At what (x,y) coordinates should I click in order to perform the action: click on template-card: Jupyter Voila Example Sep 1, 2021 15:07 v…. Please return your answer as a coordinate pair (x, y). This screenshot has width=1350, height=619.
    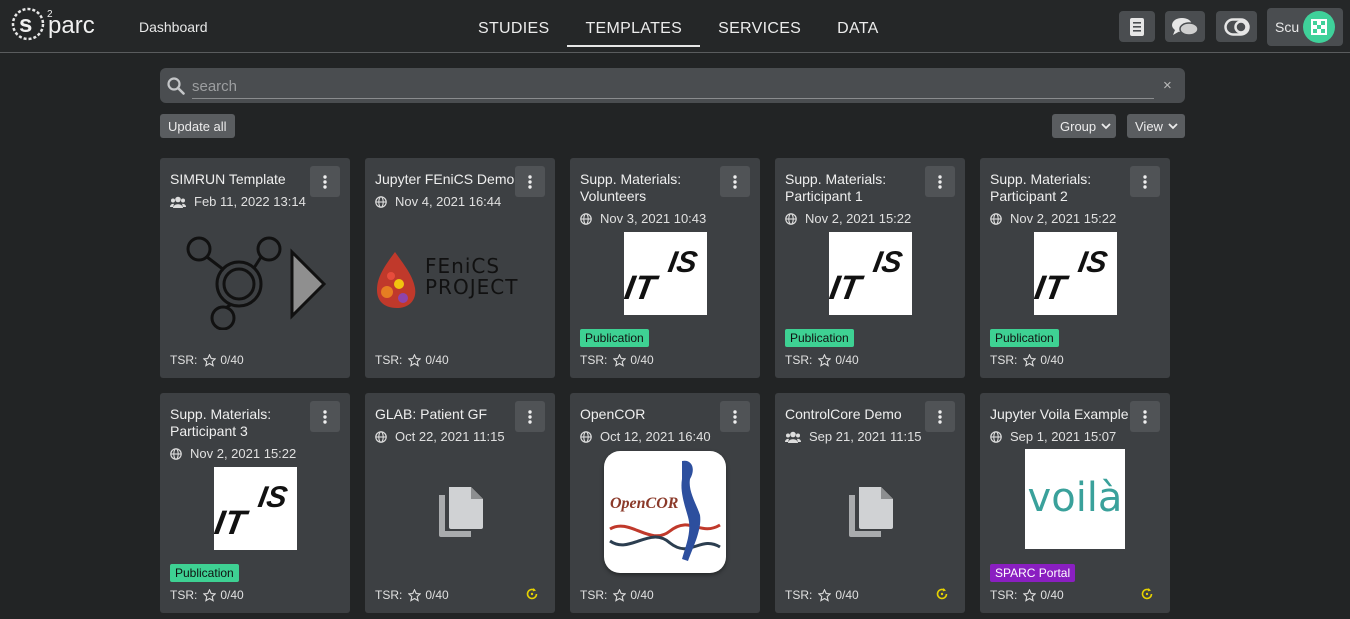
    Looking at the image, I should click on (1075, 503).